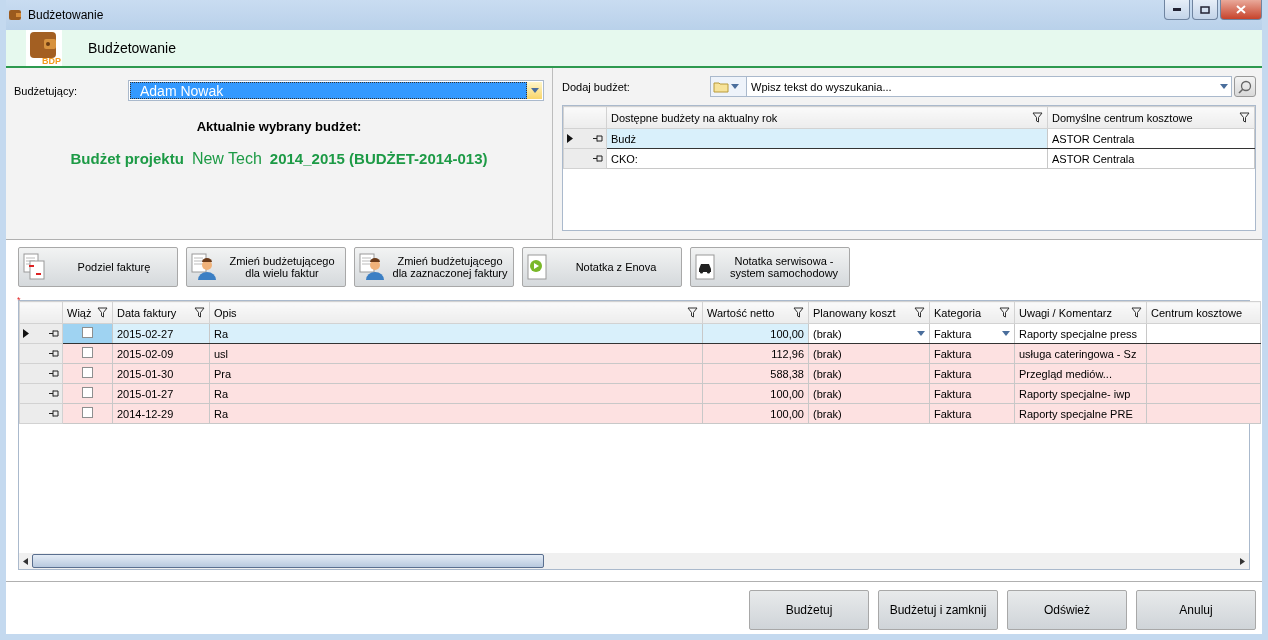 This screenshot has height=640, width=1268. Describe the element at coordinates (721, 86) in the screenshot. I see `folder-icon` at that location.